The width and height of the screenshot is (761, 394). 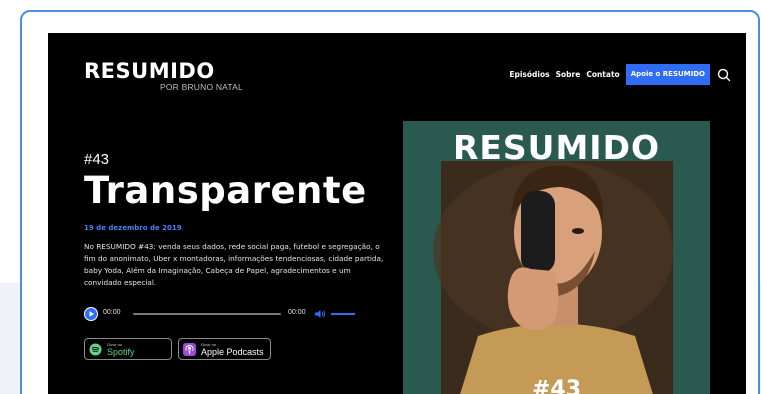 I want to click on progress-bar, so click(x=207, y=314).